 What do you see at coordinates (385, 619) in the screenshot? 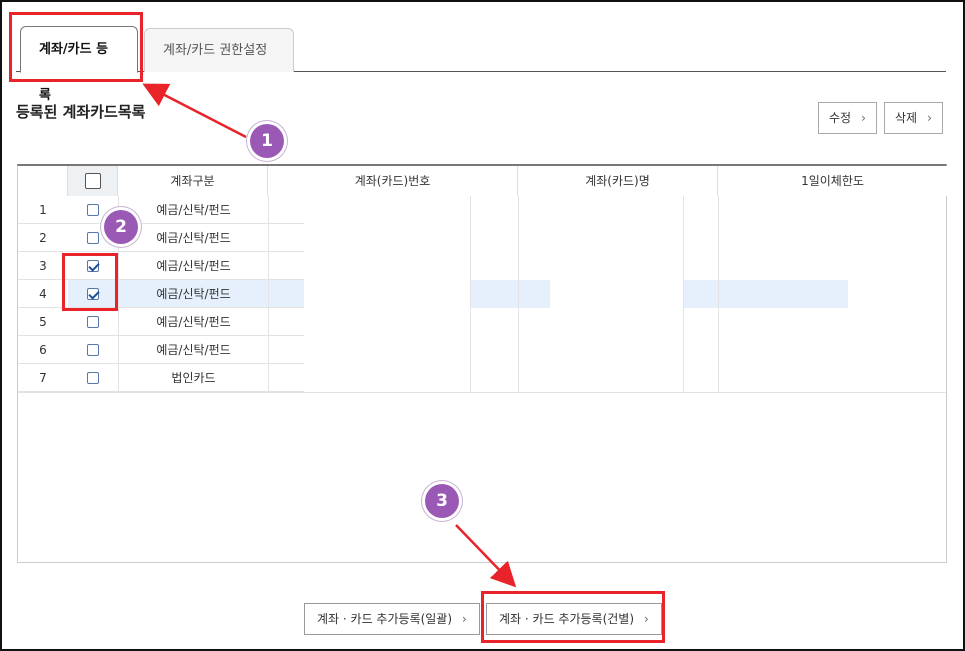
I see `add-bulk-label: 계좌 · 카드 추가등록(일괄)` at bounding box center [385, 619].